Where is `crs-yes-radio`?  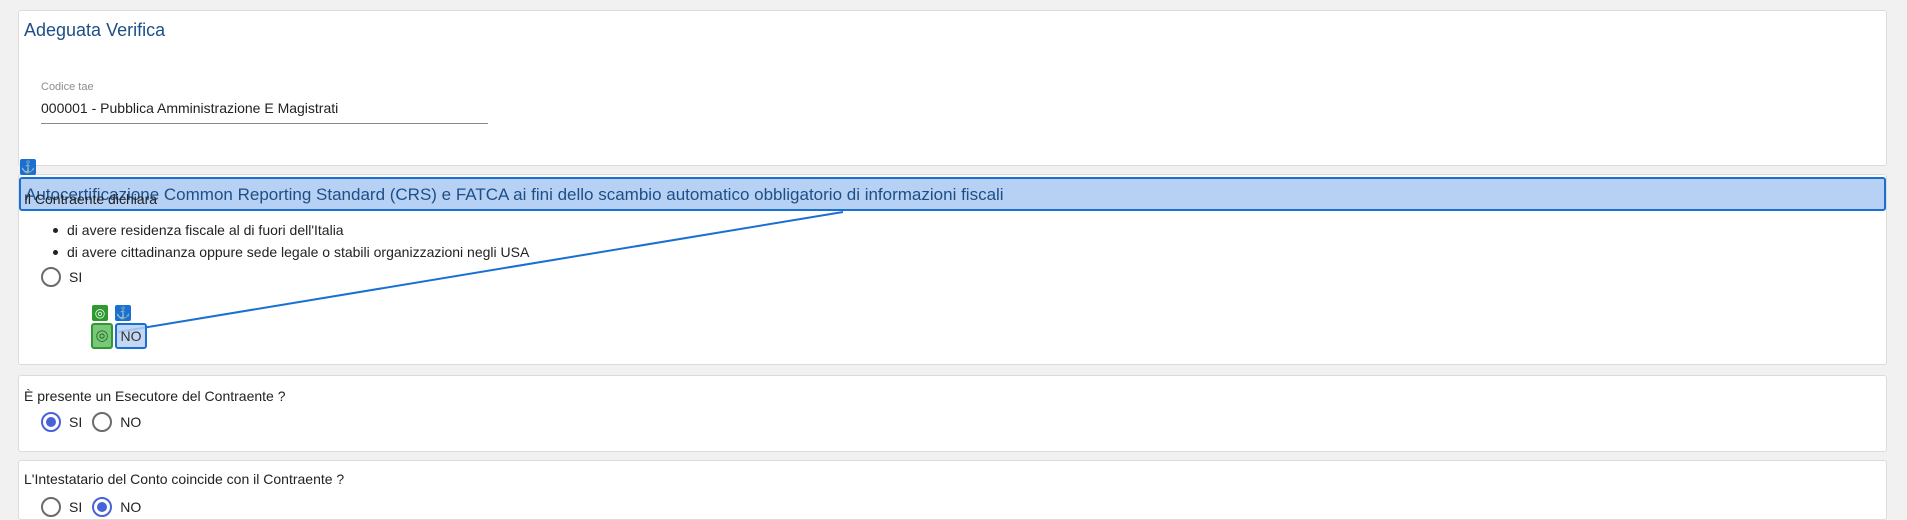 crs-yes-radio is located at coordinates (51, 277).